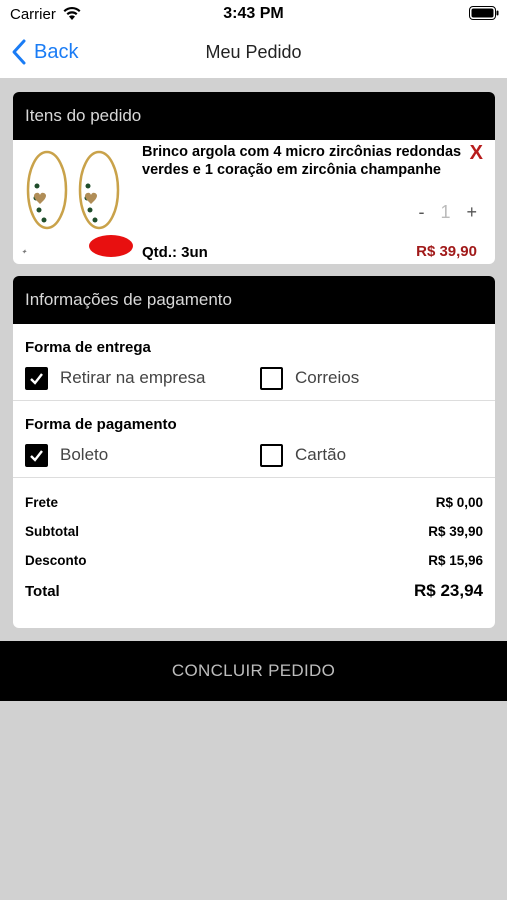 This screenshot has width=507, height=900. Describe the element at coordinates (254, 531) in the screenshot. I see `subtotal-row: Subtotal R$ 39,90` at that location.